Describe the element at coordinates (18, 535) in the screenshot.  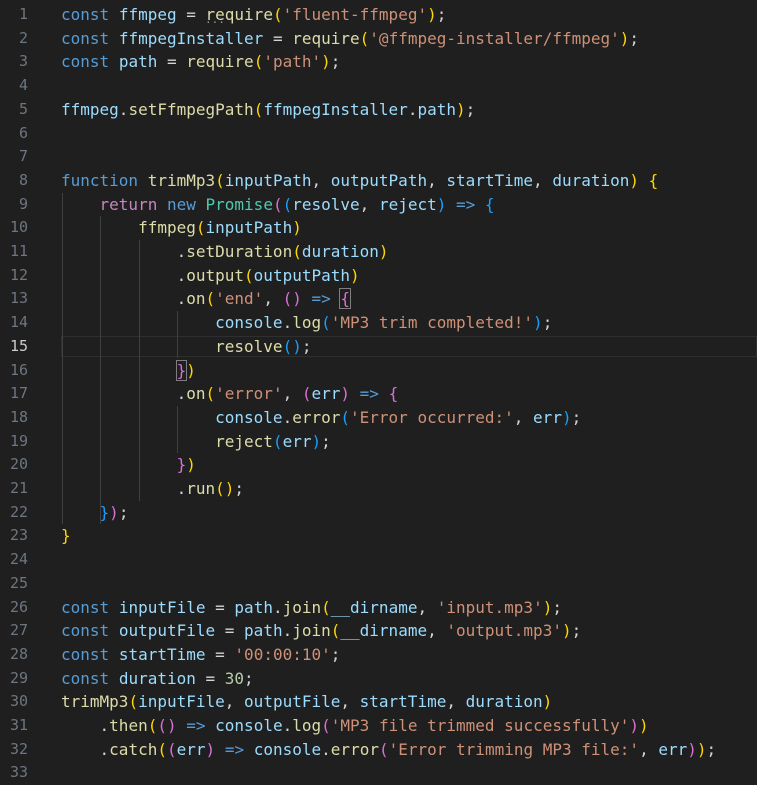
I see `line-number: 23` at that location.